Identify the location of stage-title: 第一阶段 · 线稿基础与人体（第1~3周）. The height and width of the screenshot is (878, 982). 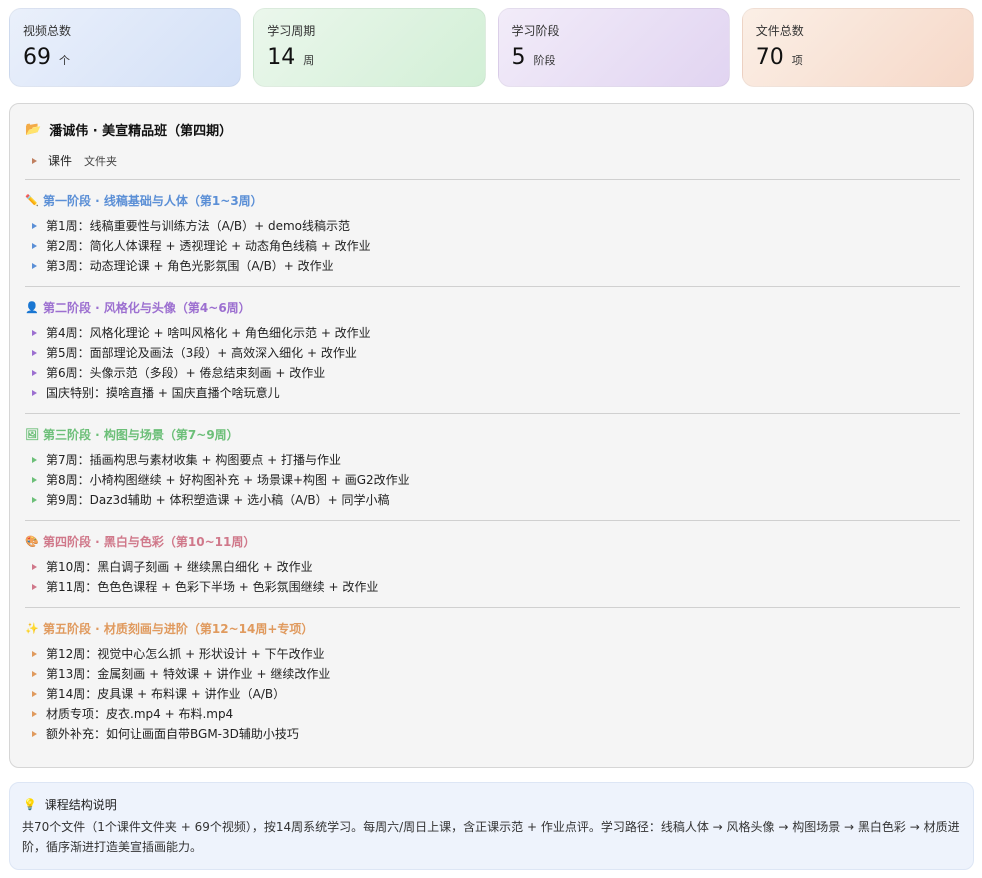
(153, 200).